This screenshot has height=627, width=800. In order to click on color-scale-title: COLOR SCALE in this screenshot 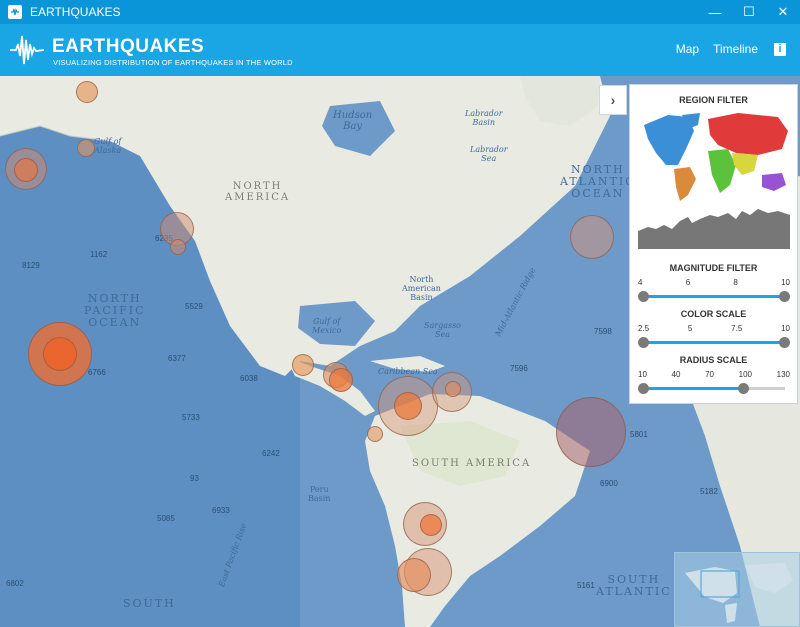, I will do `click(713, 314)`.